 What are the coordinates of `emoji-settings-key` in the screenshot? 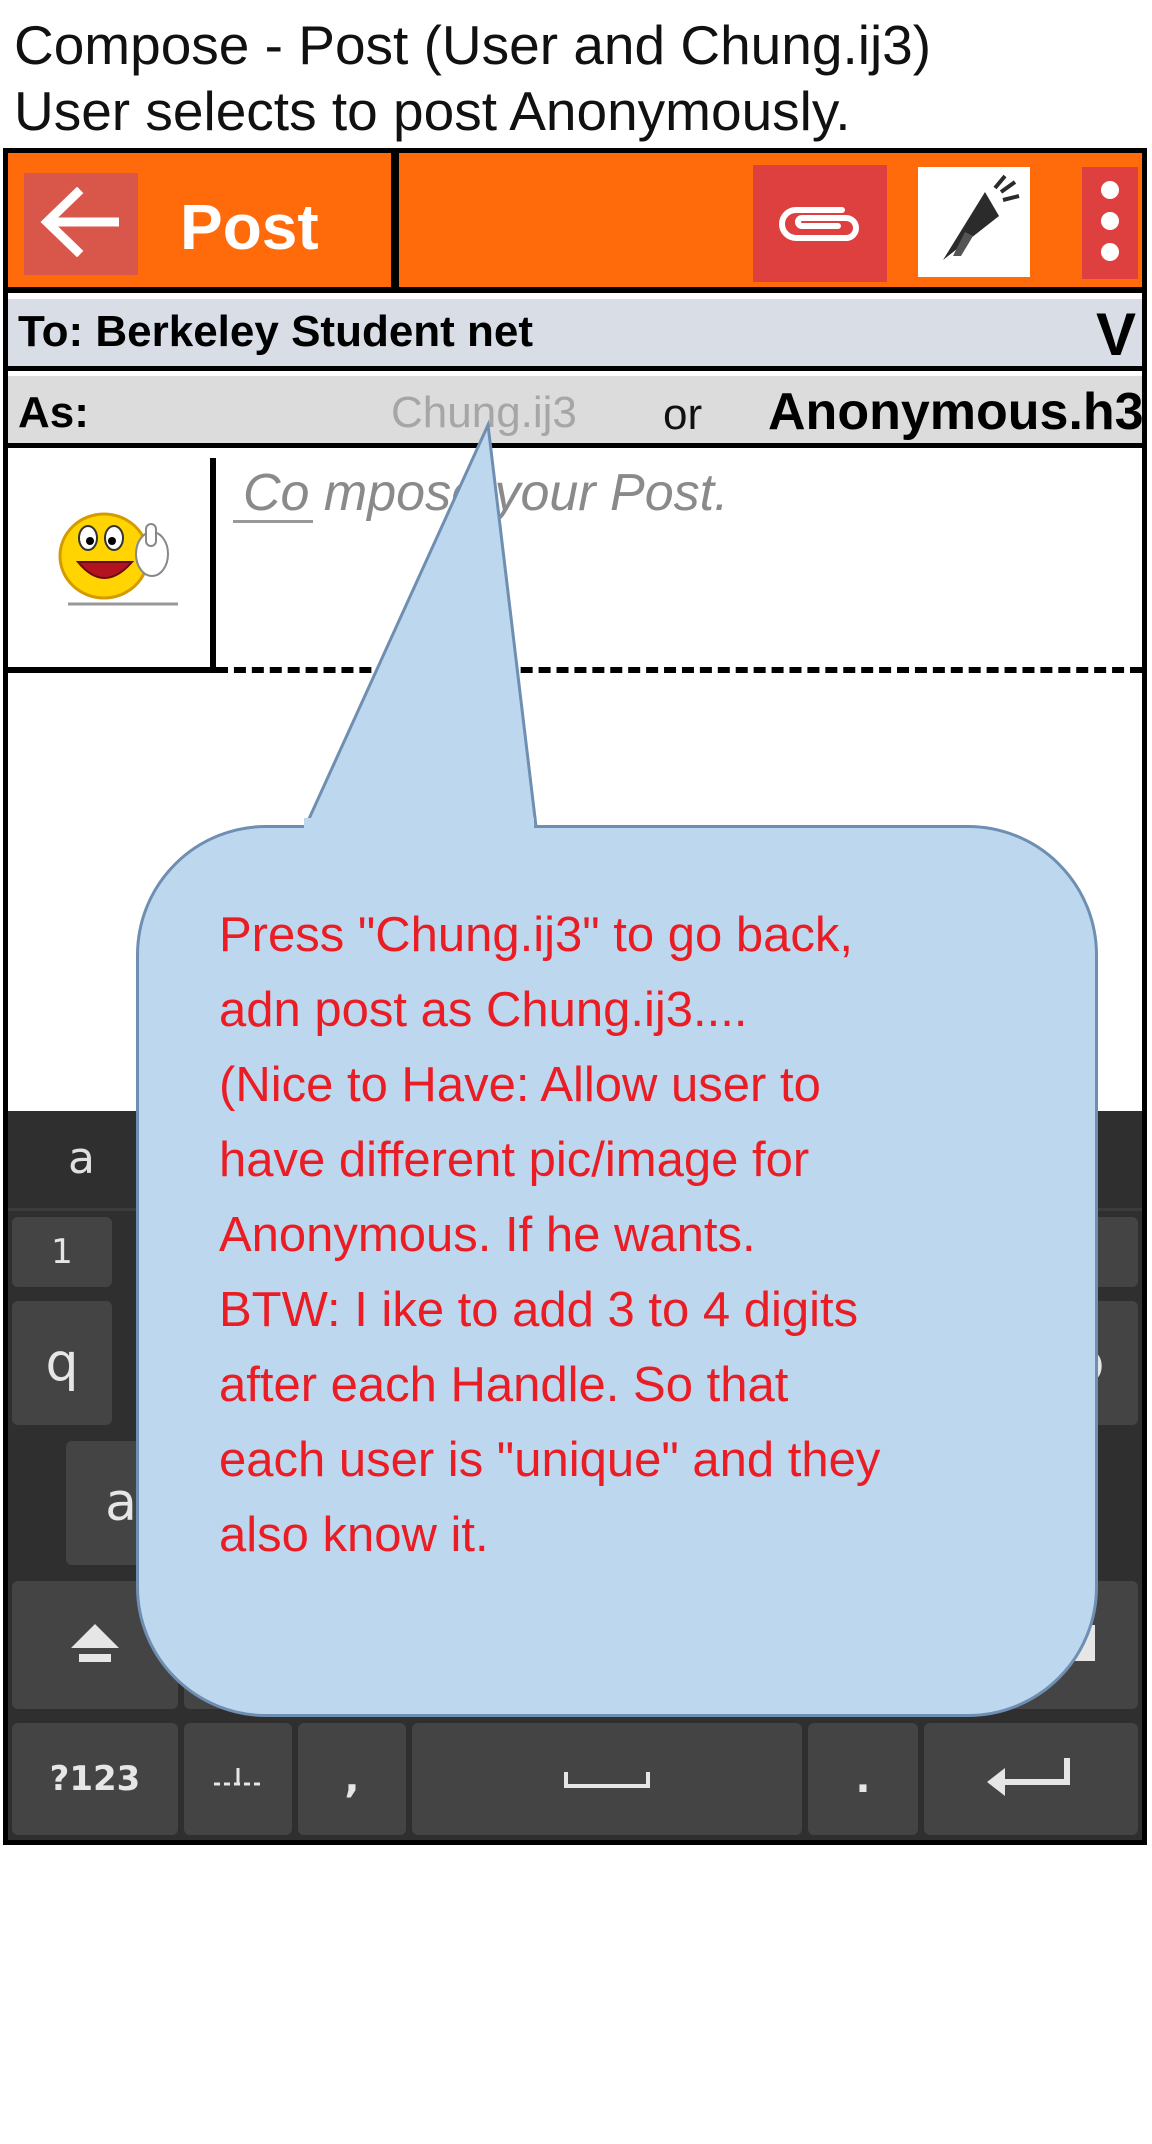 It's located at (238, 1779).